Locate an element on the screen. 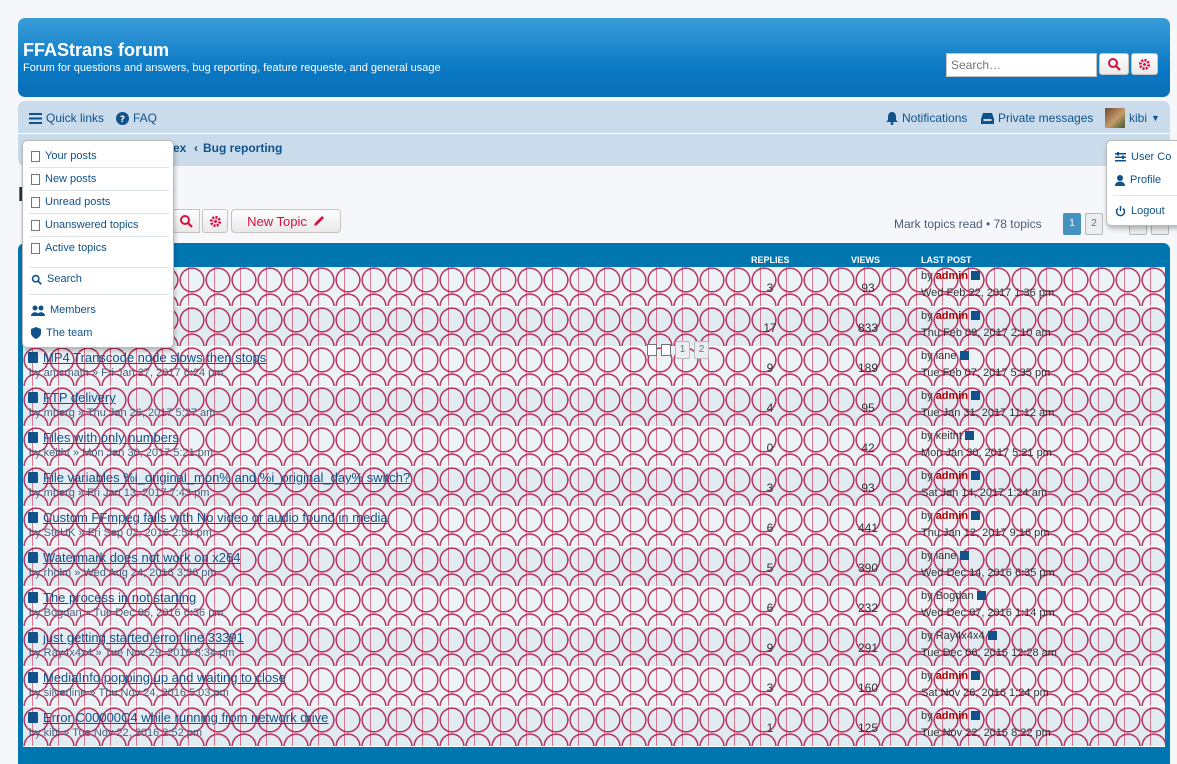 This screenshot has width=1177, height=764. menu-item: New posts is located at coordinates (63, 179).